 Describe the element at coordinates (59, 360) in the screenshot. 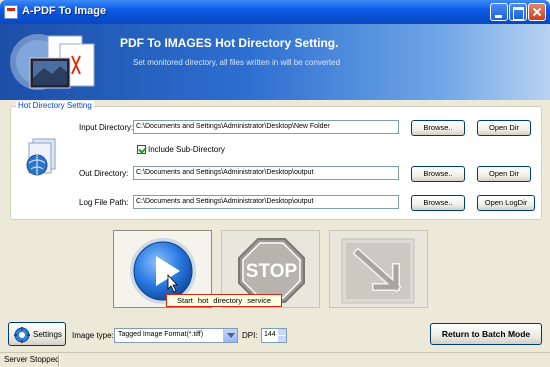

I see `status-separator` at that location.